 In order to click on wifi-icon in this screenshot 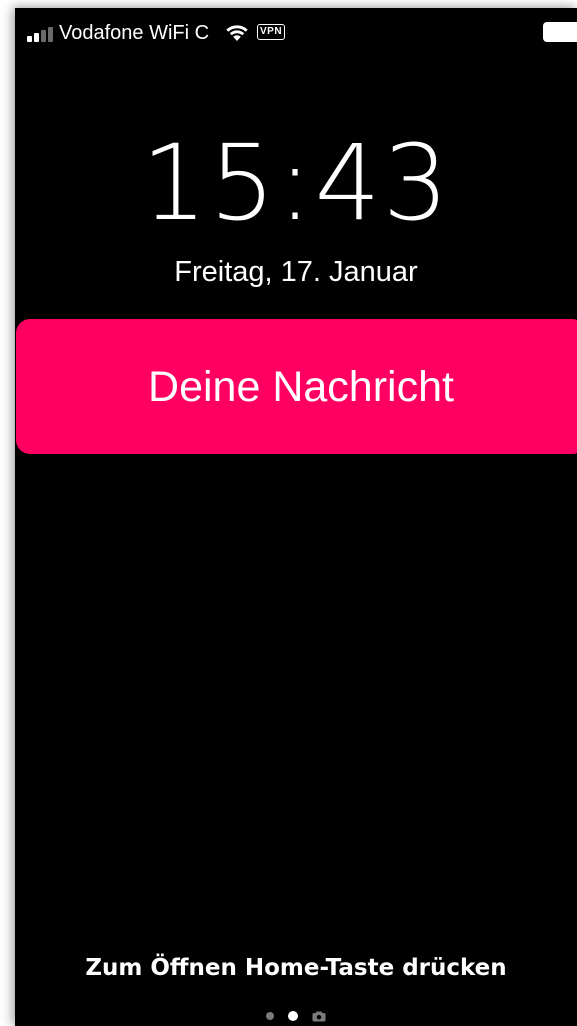, I will do `click(237, 33)`.